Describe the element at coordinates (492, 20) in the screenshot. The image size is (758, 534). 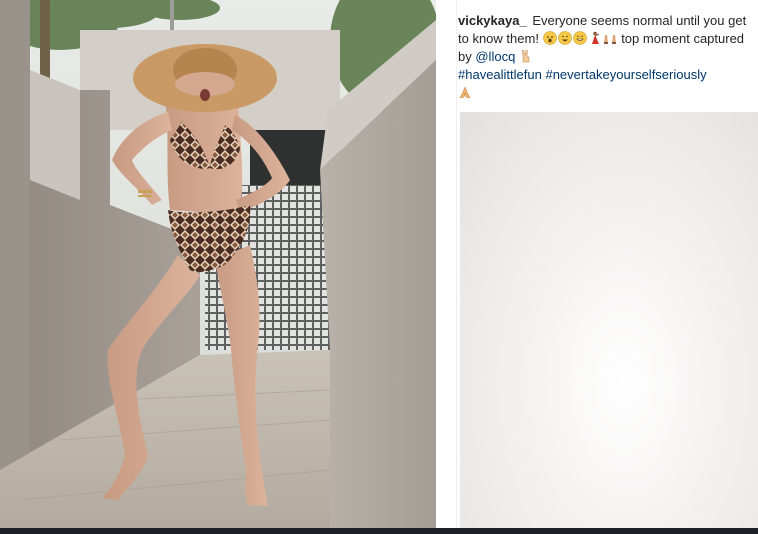
I see `username-link: vickykaya_` at that location.